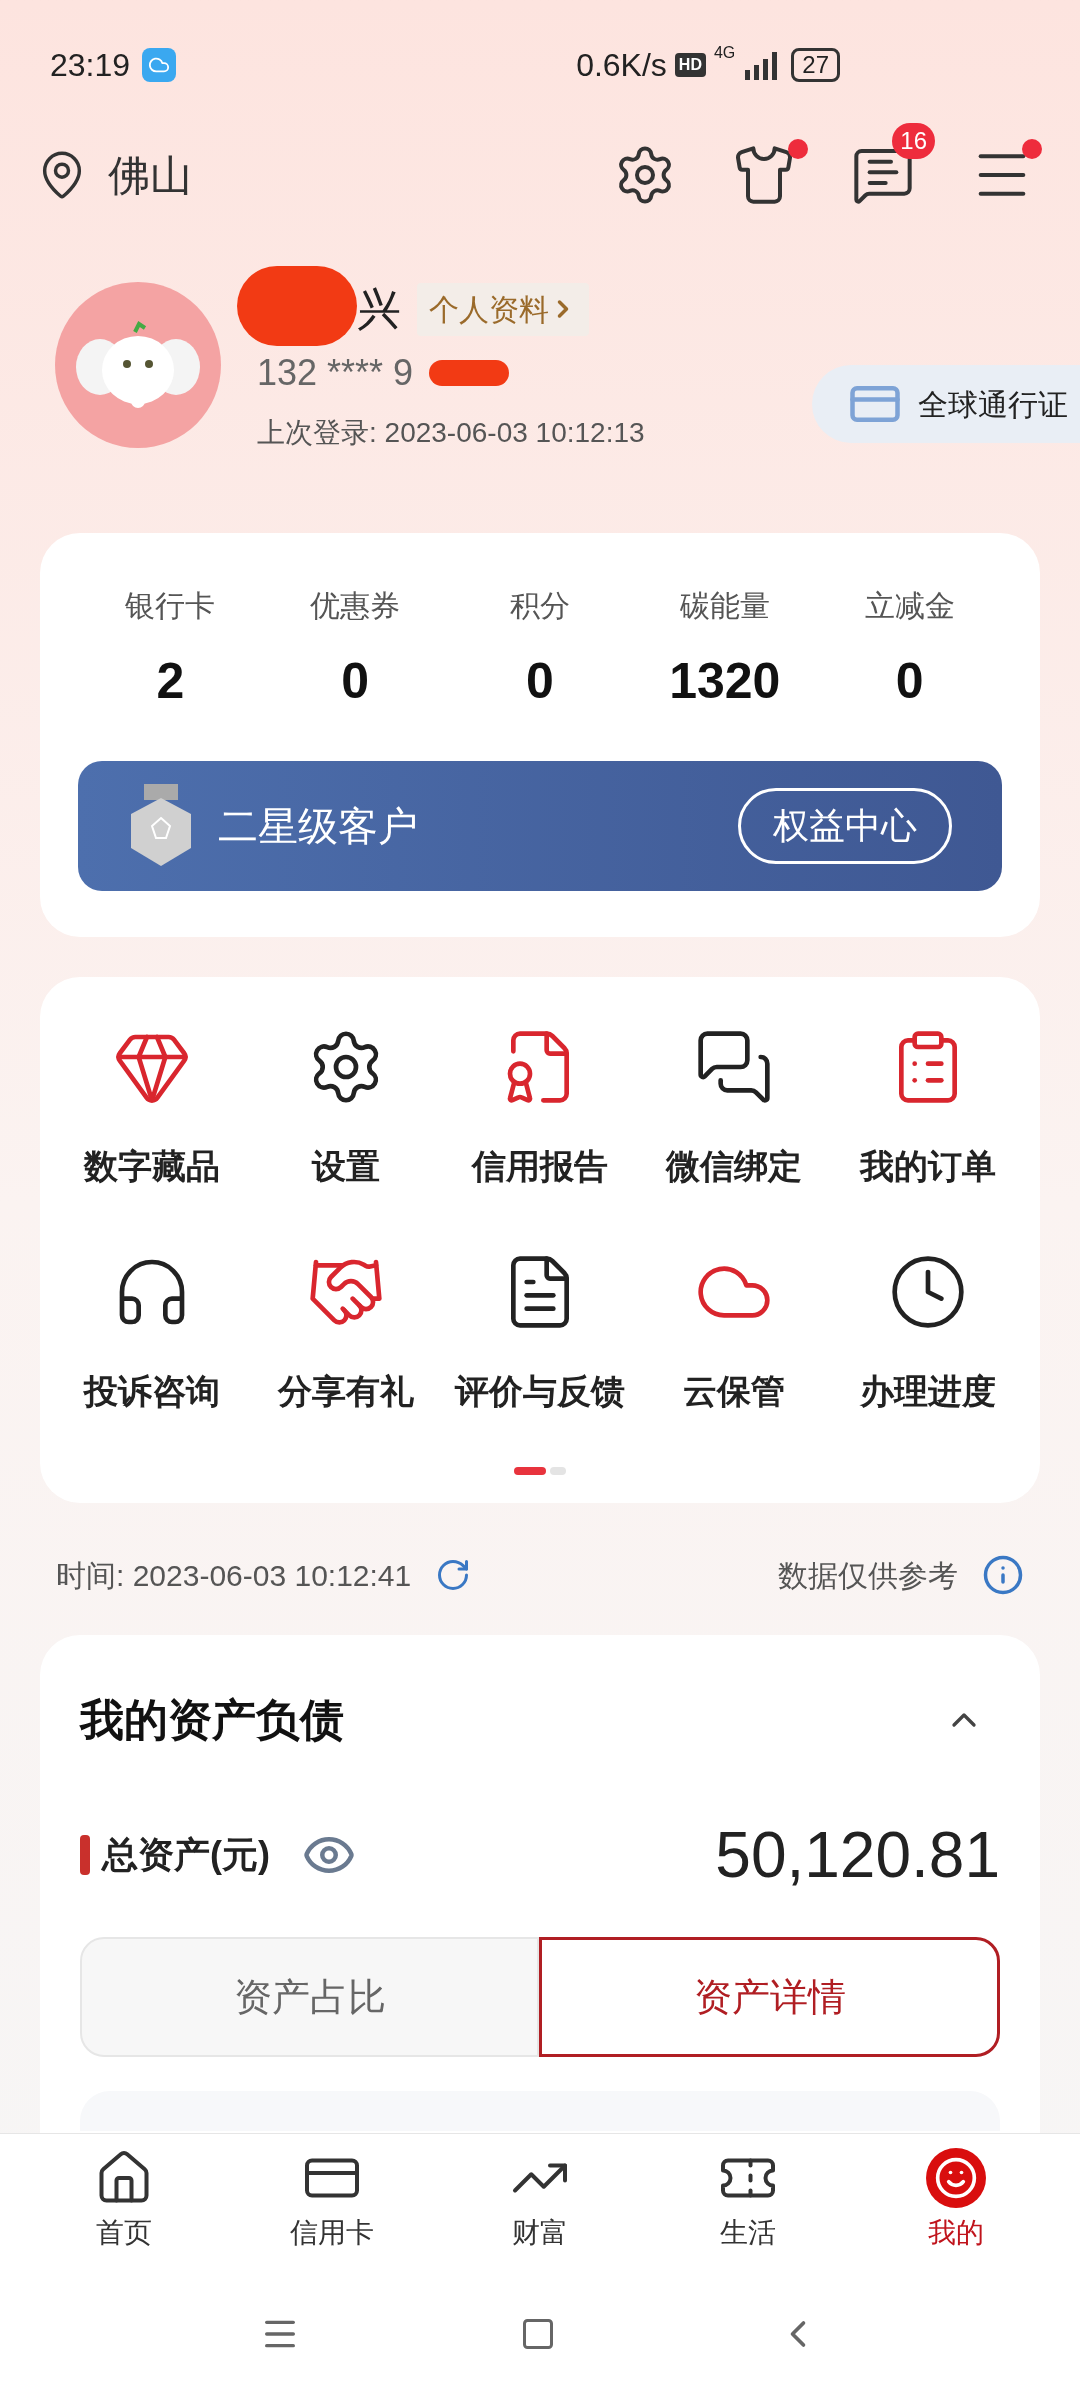 Image resolution: width=1080 pixels, height=2400 pixels. I want to click on medal-icon, so click(161, 826).